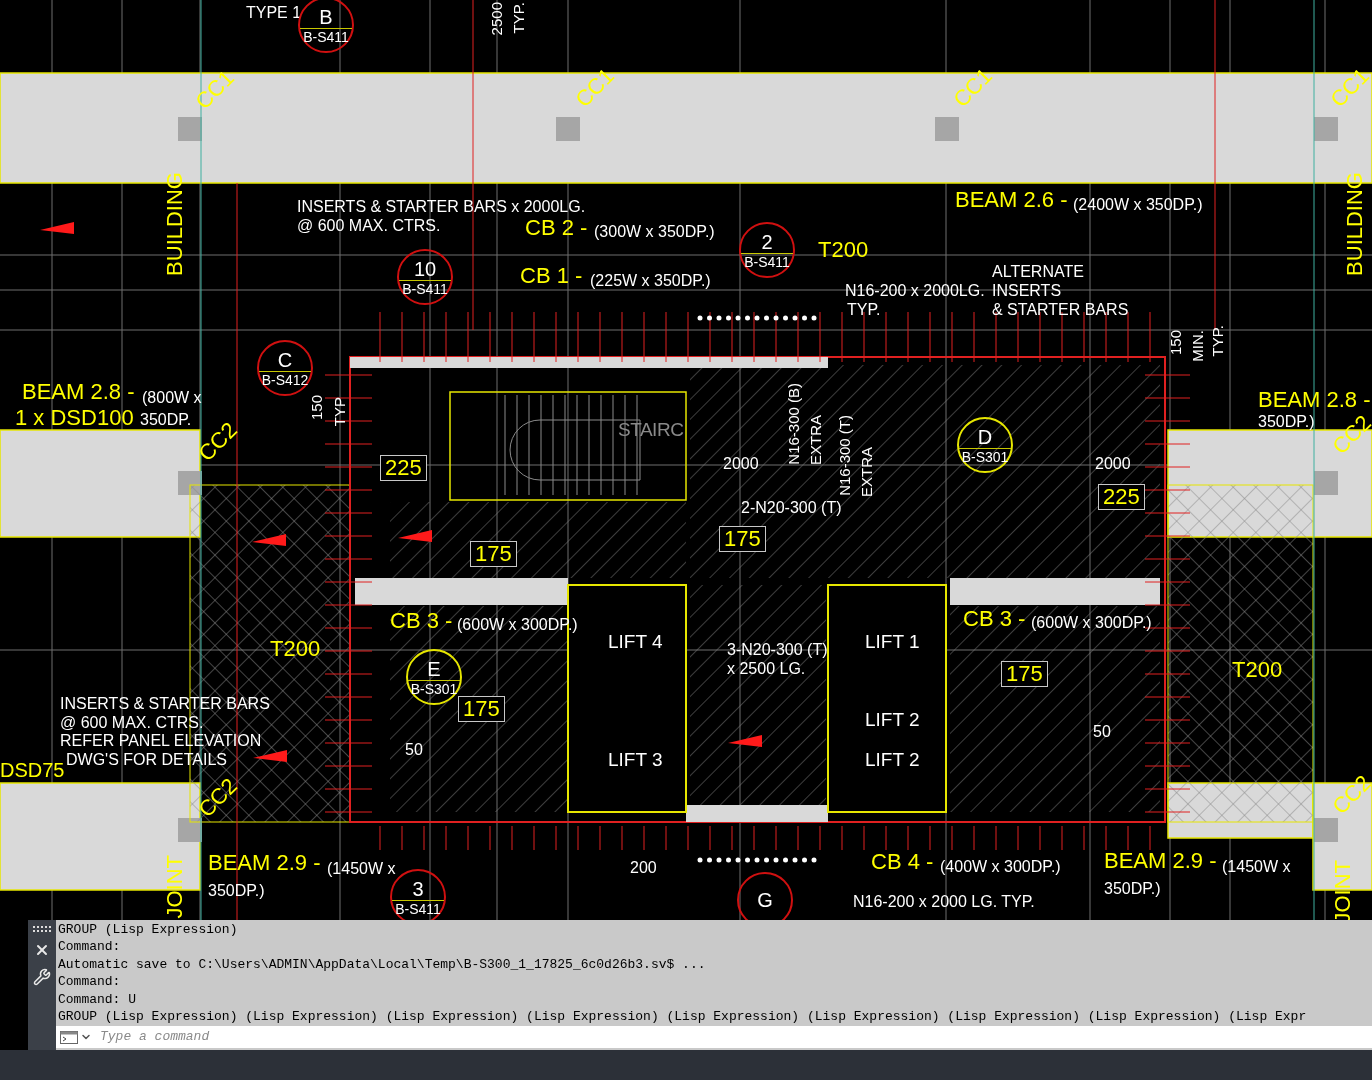  I want to click on history-line: GROUP (Lisp Expression) (Lisp Expression) (Lisp Expression) (Lisp Expression) (Lisp Expression) (Lisp Expression) (Lisp Expression) (Lisp Expression) (Lisp Expr, so click(683, 1017).